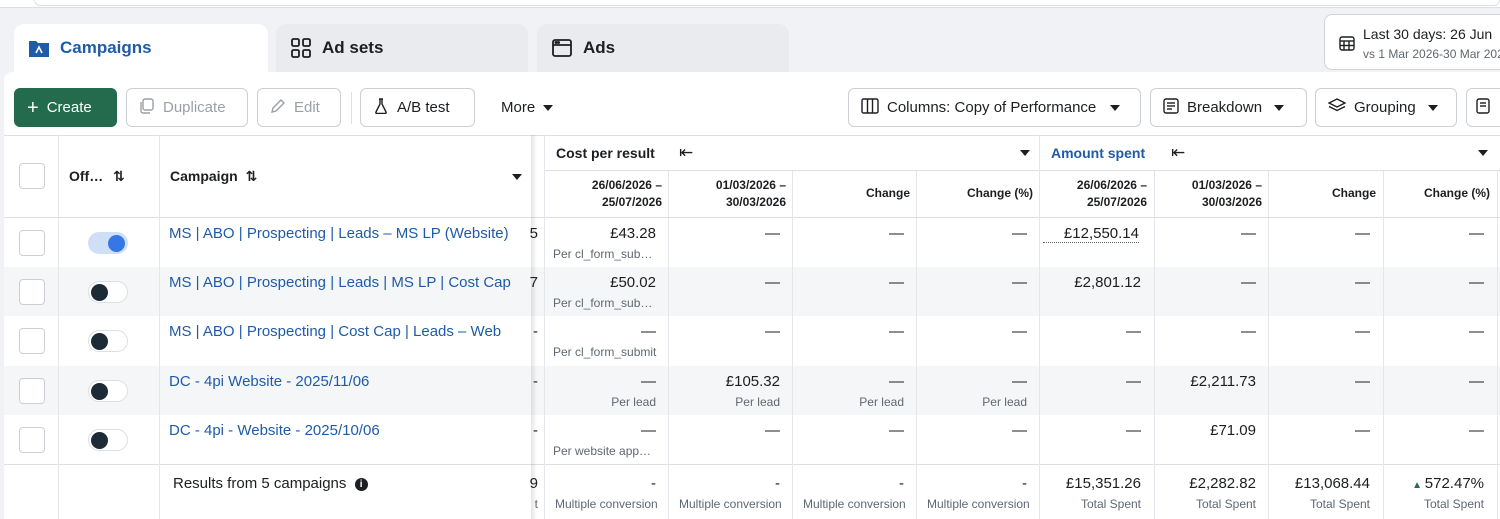  I want to click on breakdown-button: Breakdown, so click(1228, 107).